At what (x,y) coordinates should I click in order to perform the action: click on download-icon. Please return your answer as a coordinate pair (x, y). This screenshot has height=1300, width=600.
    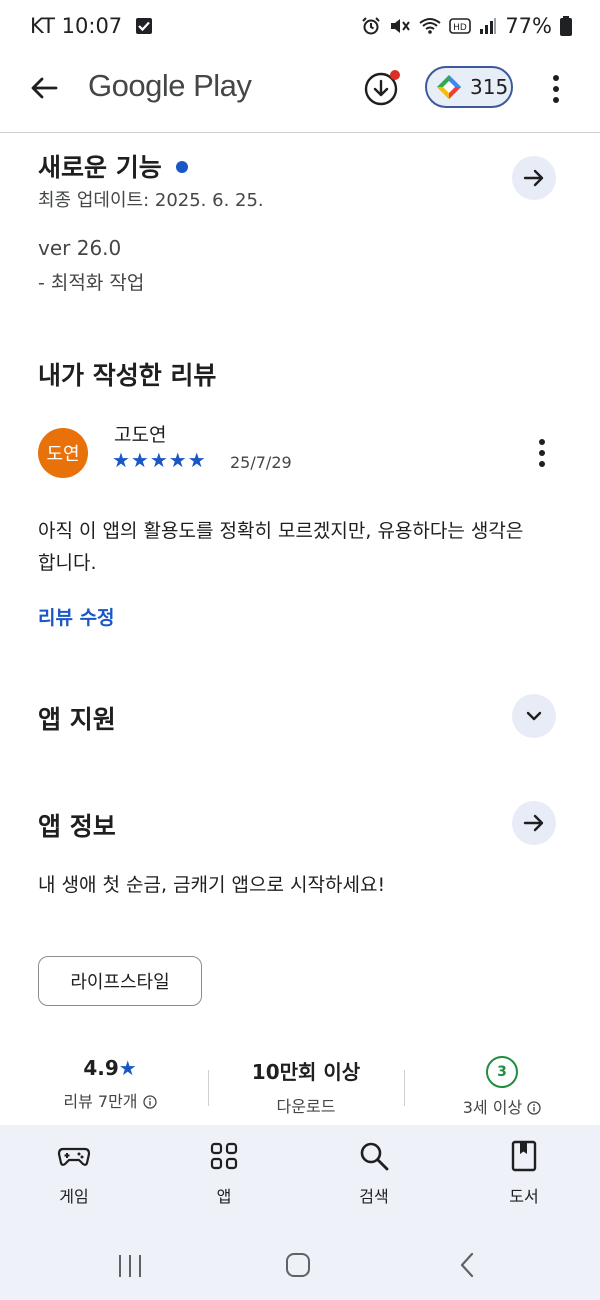
    Looking at the image, I should click on (382, 88).